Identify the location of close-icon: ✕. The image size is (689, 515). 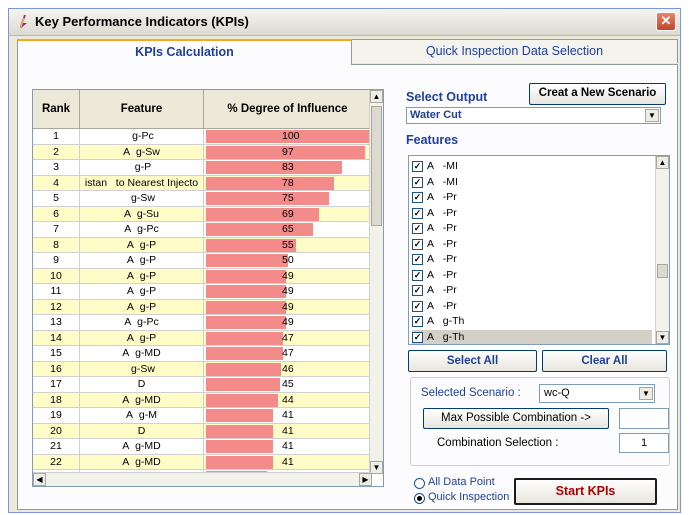
(666, 20).